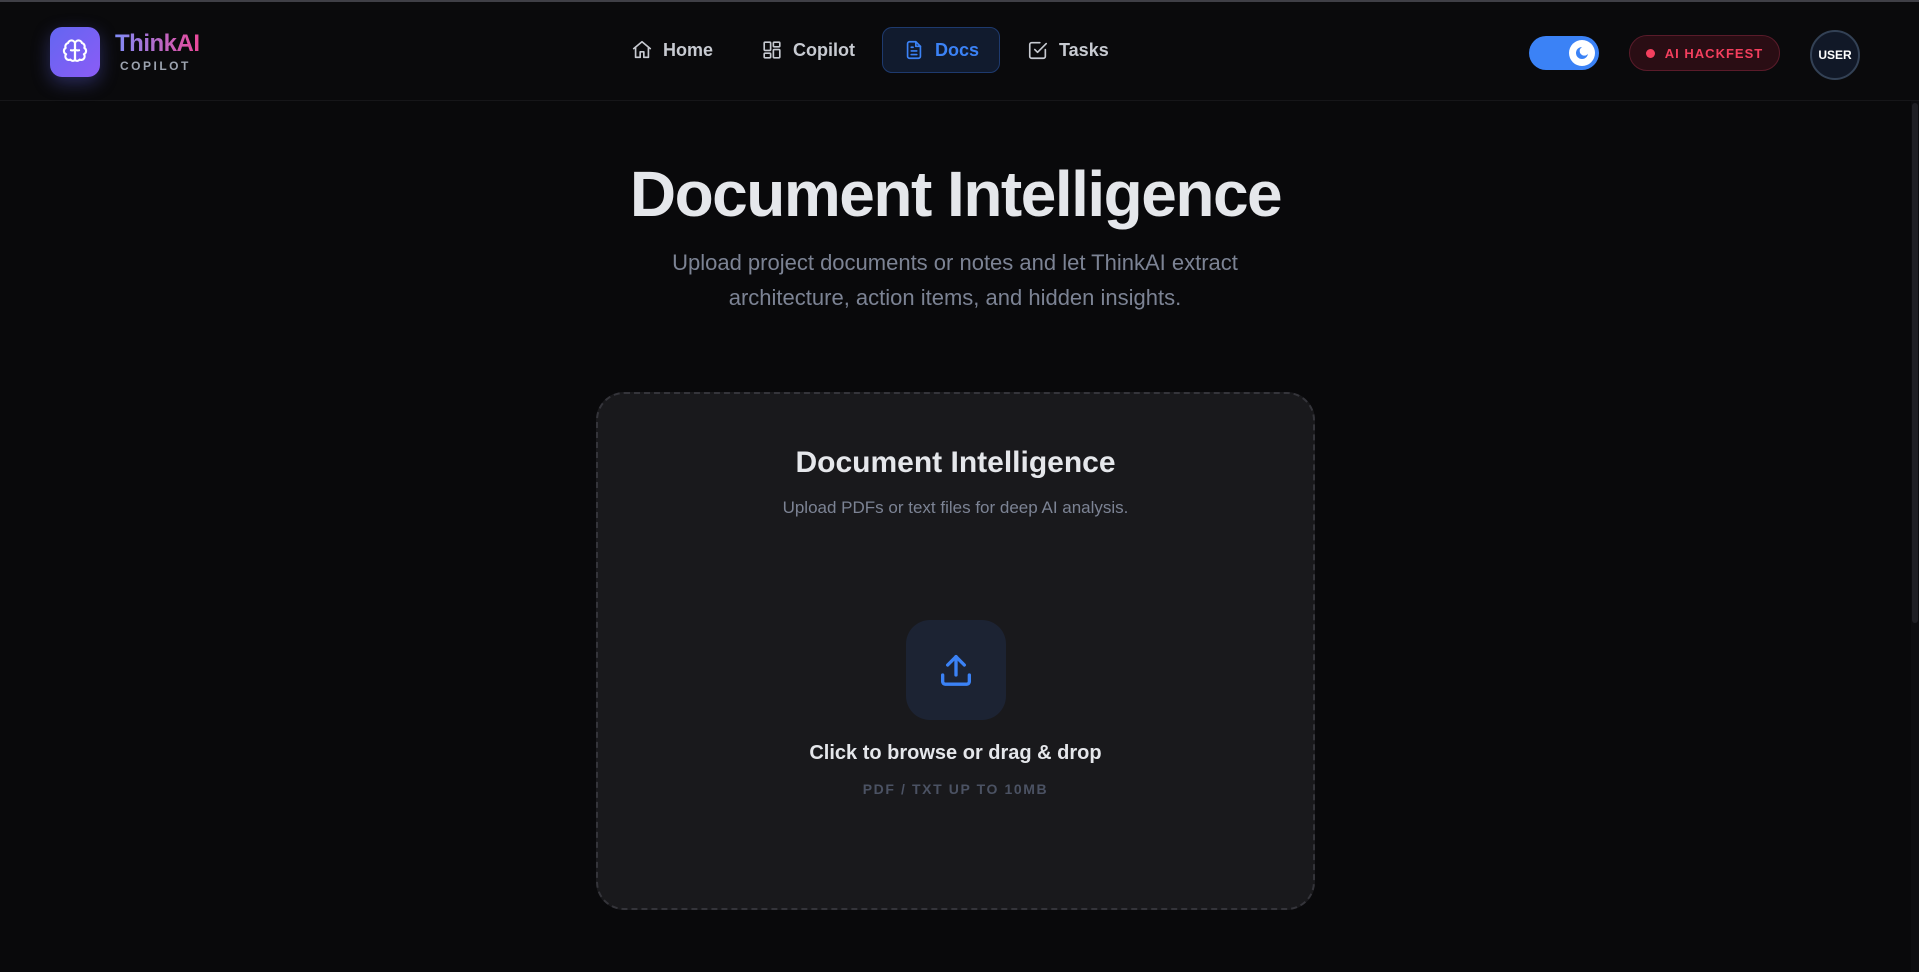  Describe the element at coordinates (1564, 53) in the screenshot. I see `theme-toggle` at that location.